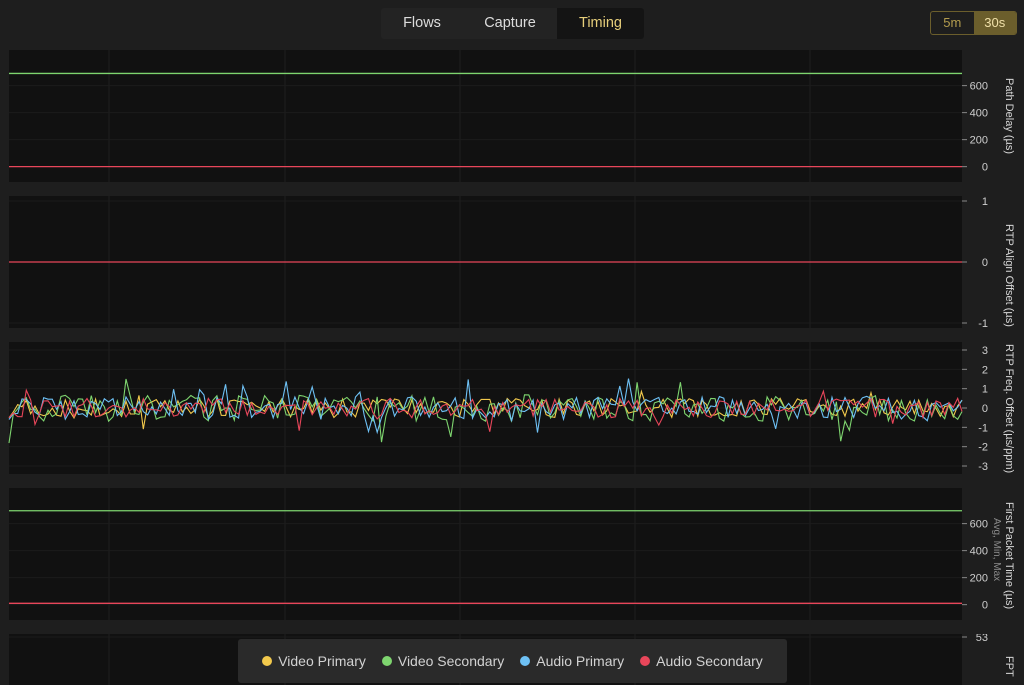 The height and width of the screenshot is (685, 1024). Describe the element at coordinates (322, 661) in the screenshot. I see `legend-label: Video Primary` at that location.